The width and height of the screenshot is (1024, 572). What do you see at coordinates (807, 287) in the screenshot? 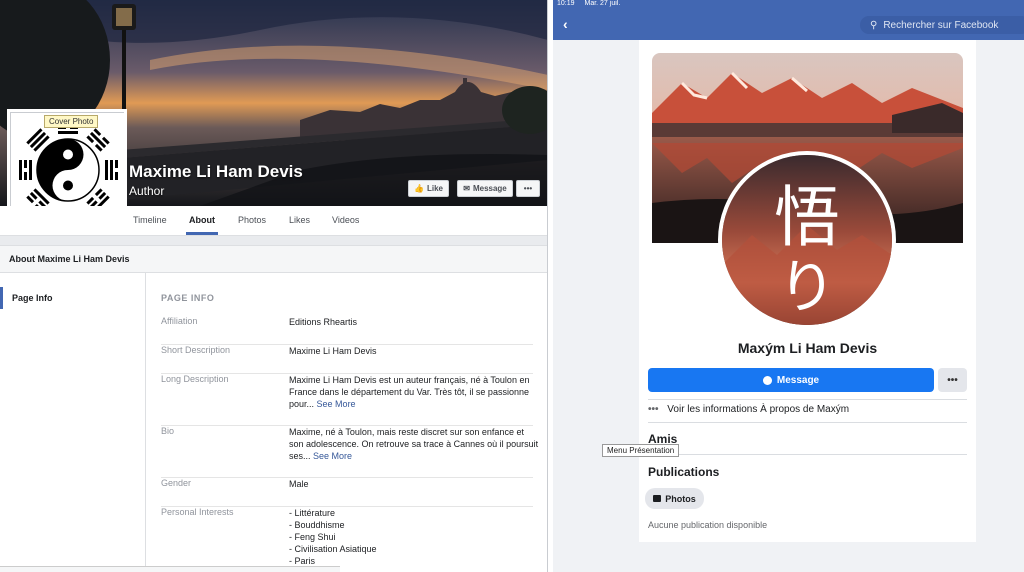
I see `avatar-kanji-ri: り` at bounding box center [807, 287].